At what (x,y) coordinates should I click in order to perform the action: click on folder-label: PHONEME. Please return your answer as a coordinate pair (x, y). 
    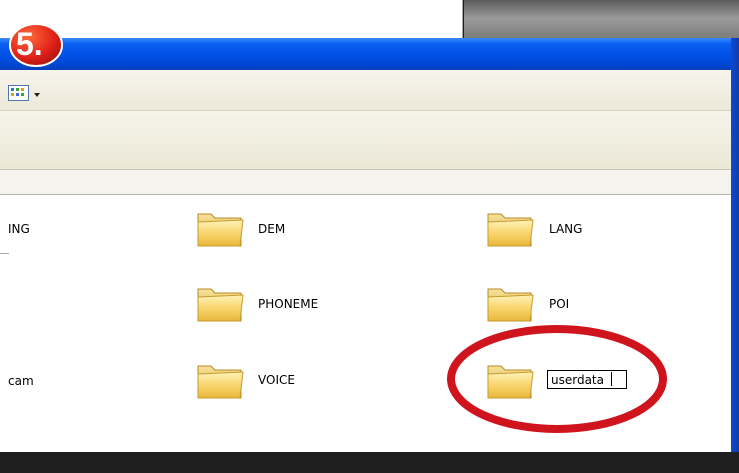
    Looking at the image, I should click on (288, 304).